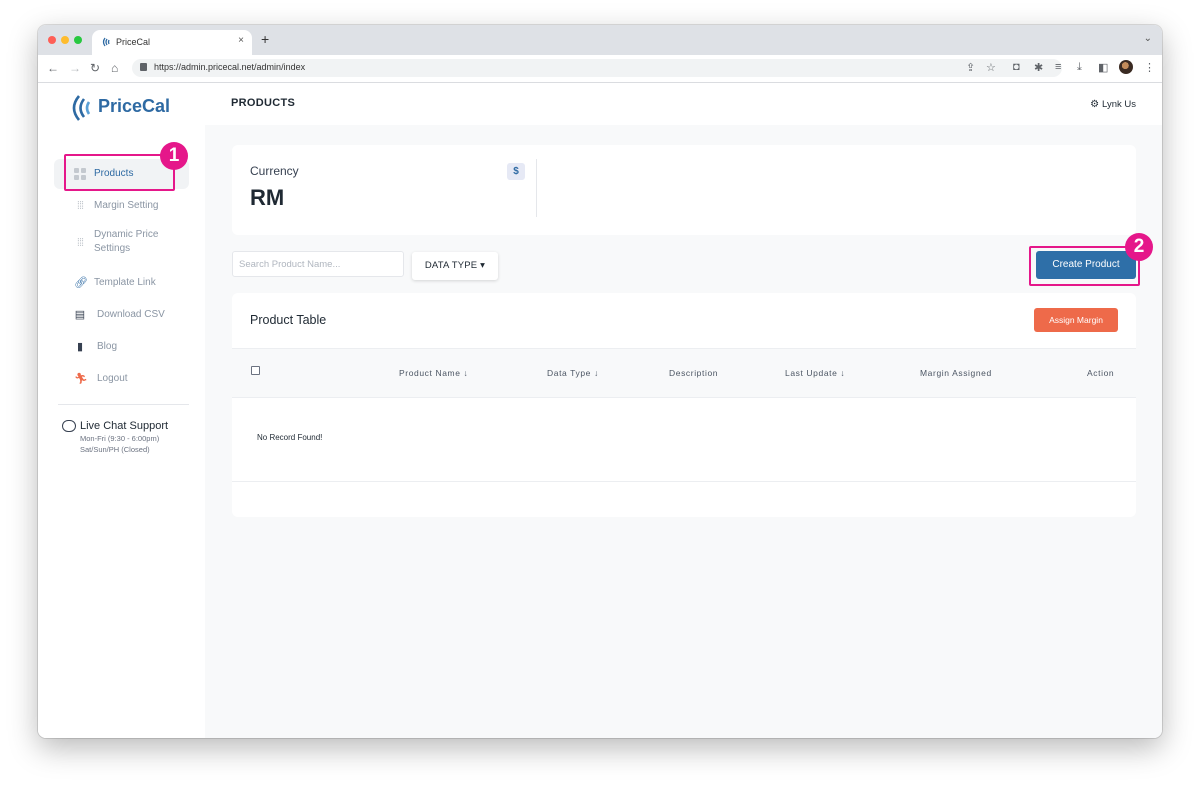  Describe the element at coordinates (694, 373) in the screenshot. I see `column-description: Description` at that location.